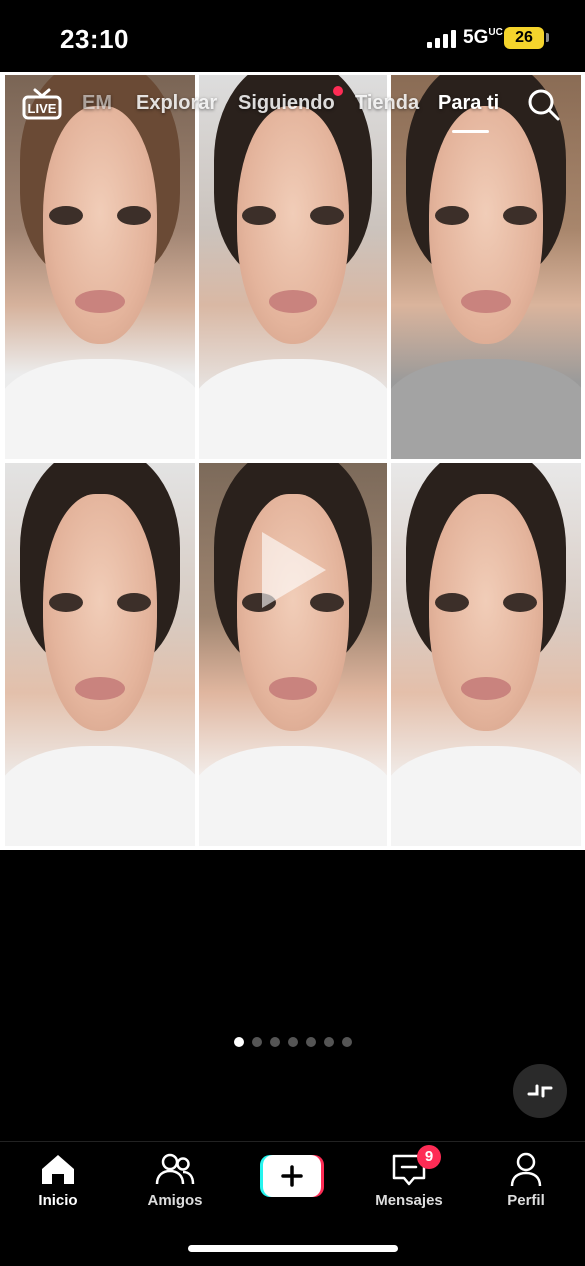 This screenshot has height=1266, width=585. Describe the element at coordinates (443, 39) in the screenshot. I see `signal-icon` at that location.